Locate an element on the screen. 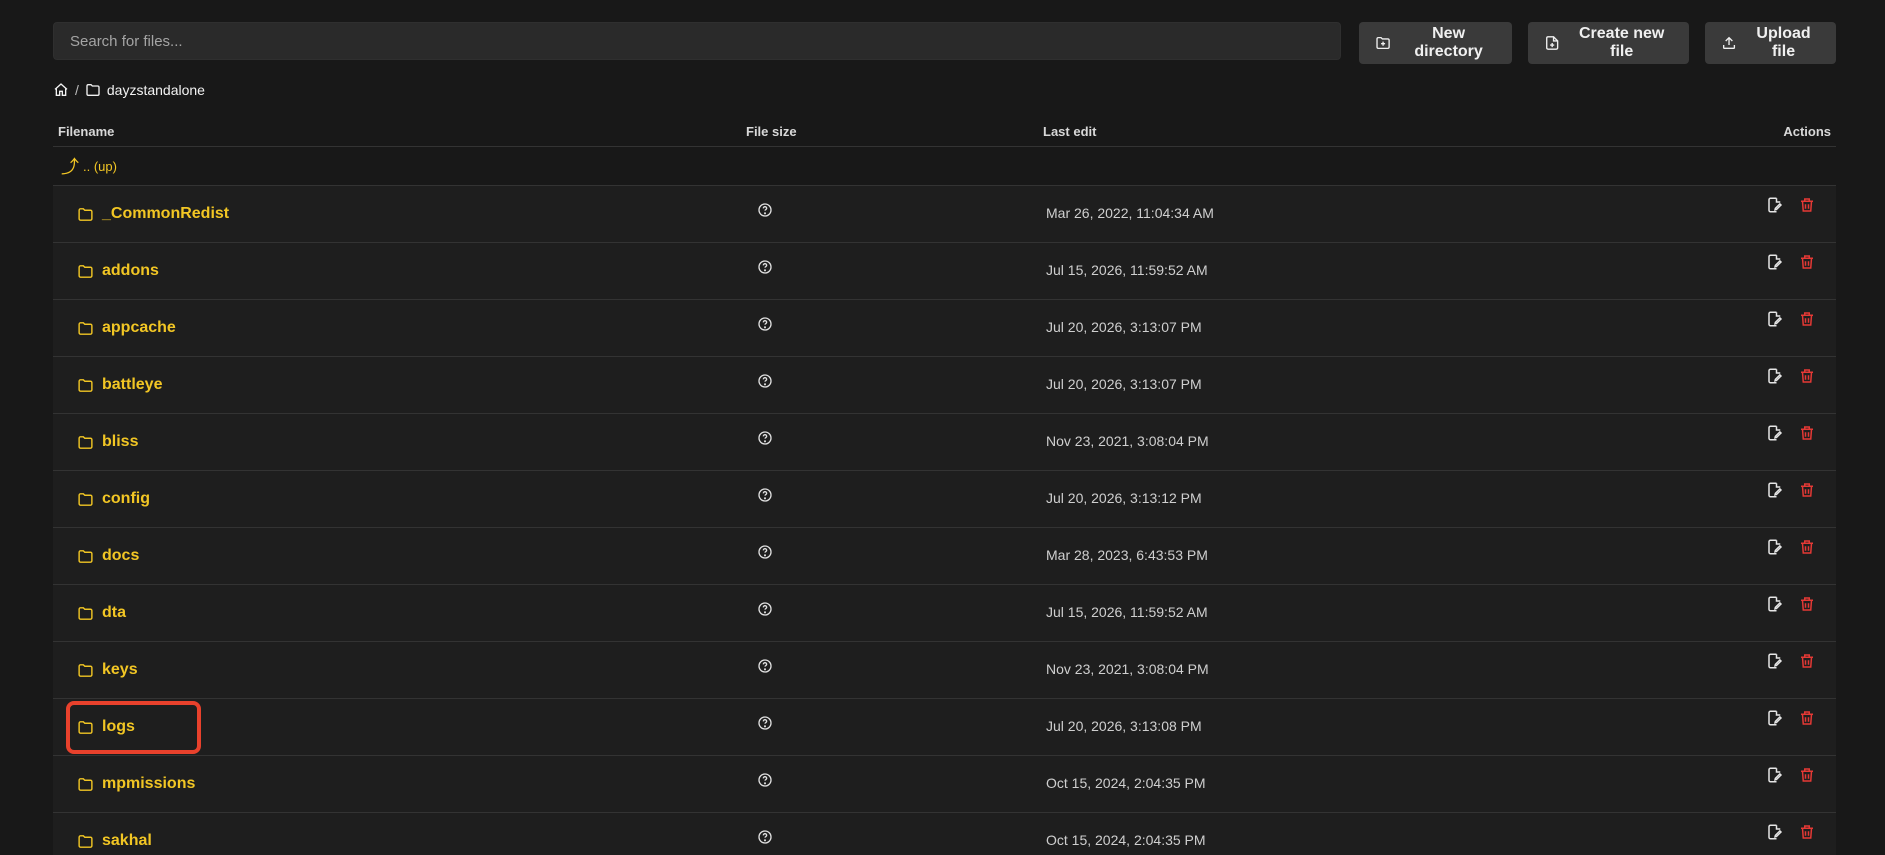 The image size is (1885, 855). folder-name-cell: dta is located at coordinates (101, 613).